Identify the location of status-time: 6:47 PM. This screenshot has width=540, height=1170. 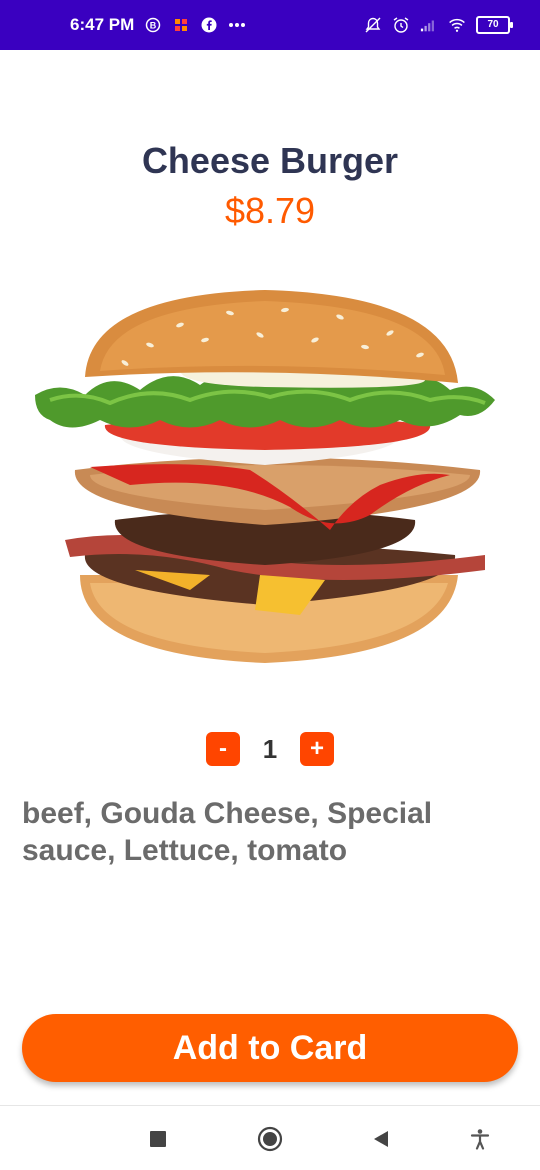
(102, 24).